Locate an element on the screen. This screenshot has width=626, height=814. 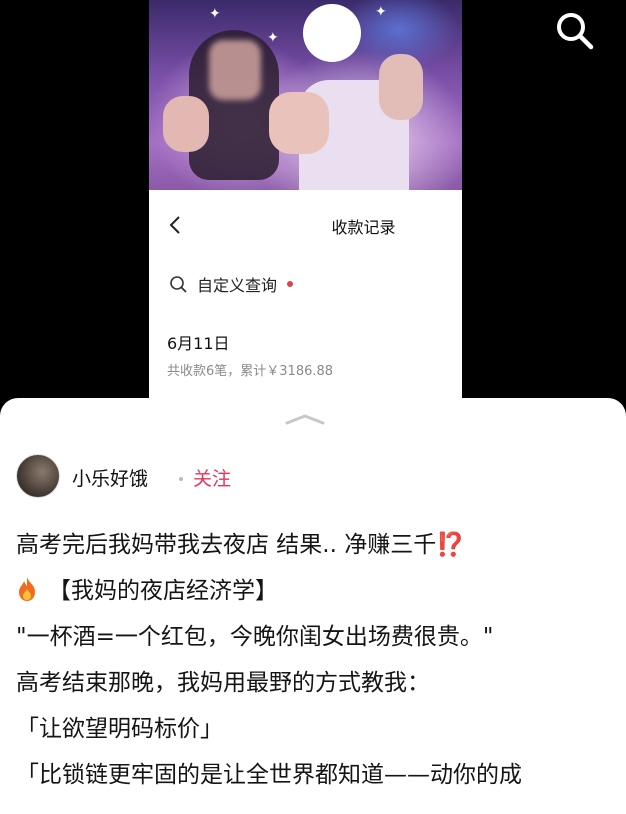
custom-query-row: 自定义查询 is located at coordinates (231, 284).